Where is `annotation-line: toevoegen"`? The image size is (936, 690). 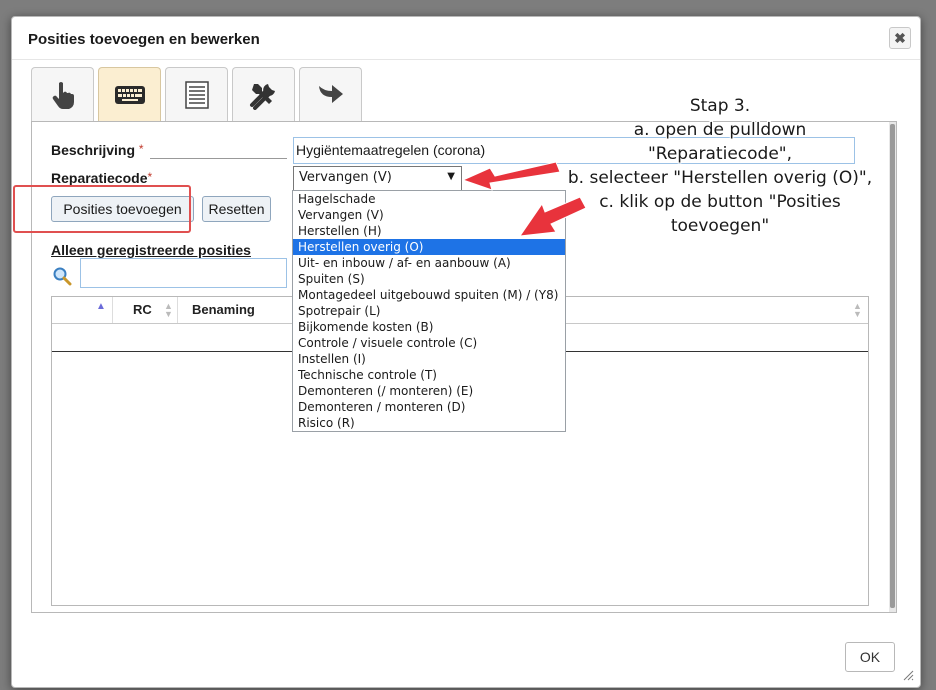 annotation-line: toevoegen" is located at coordinates (720, 226).